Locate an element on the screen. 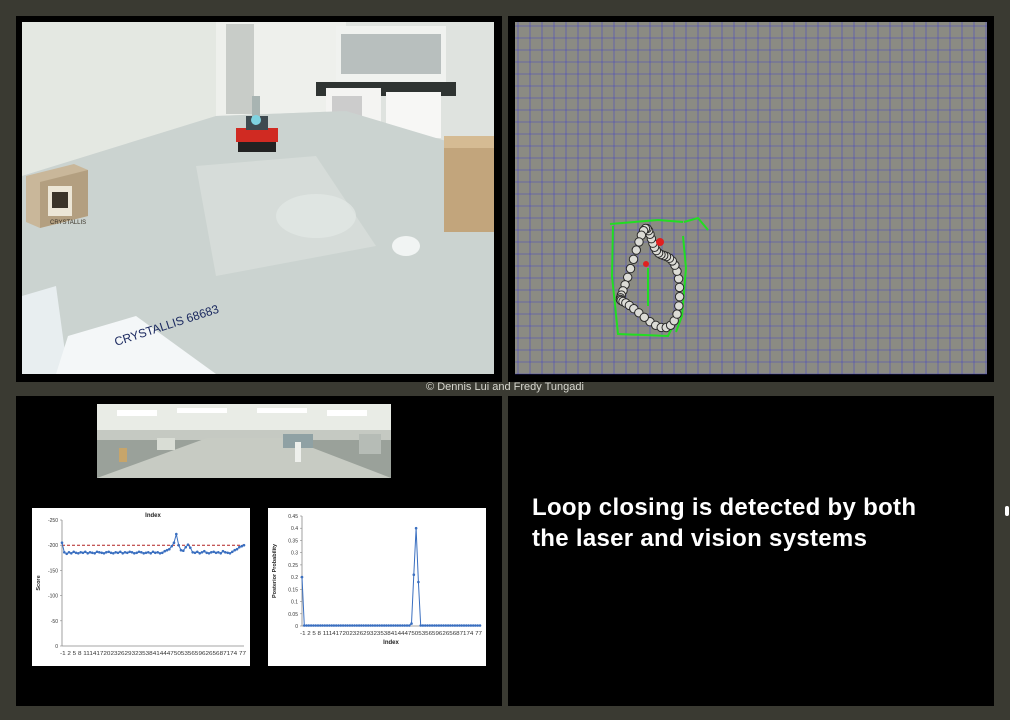 The image size is (1010, 720). chart-title: Index is located at coordinates (153, 516).